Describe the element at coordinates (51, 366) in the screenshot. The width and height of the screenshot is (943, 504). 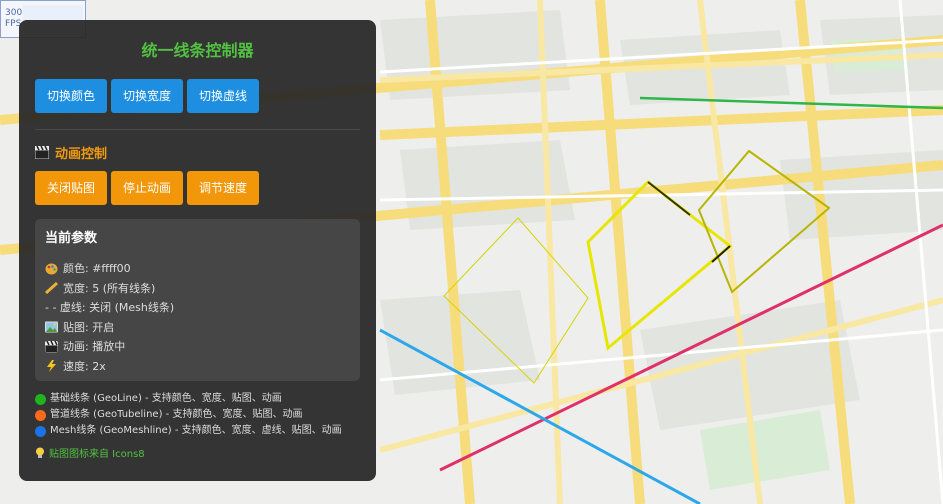
I see `lightning-icon` at that location.